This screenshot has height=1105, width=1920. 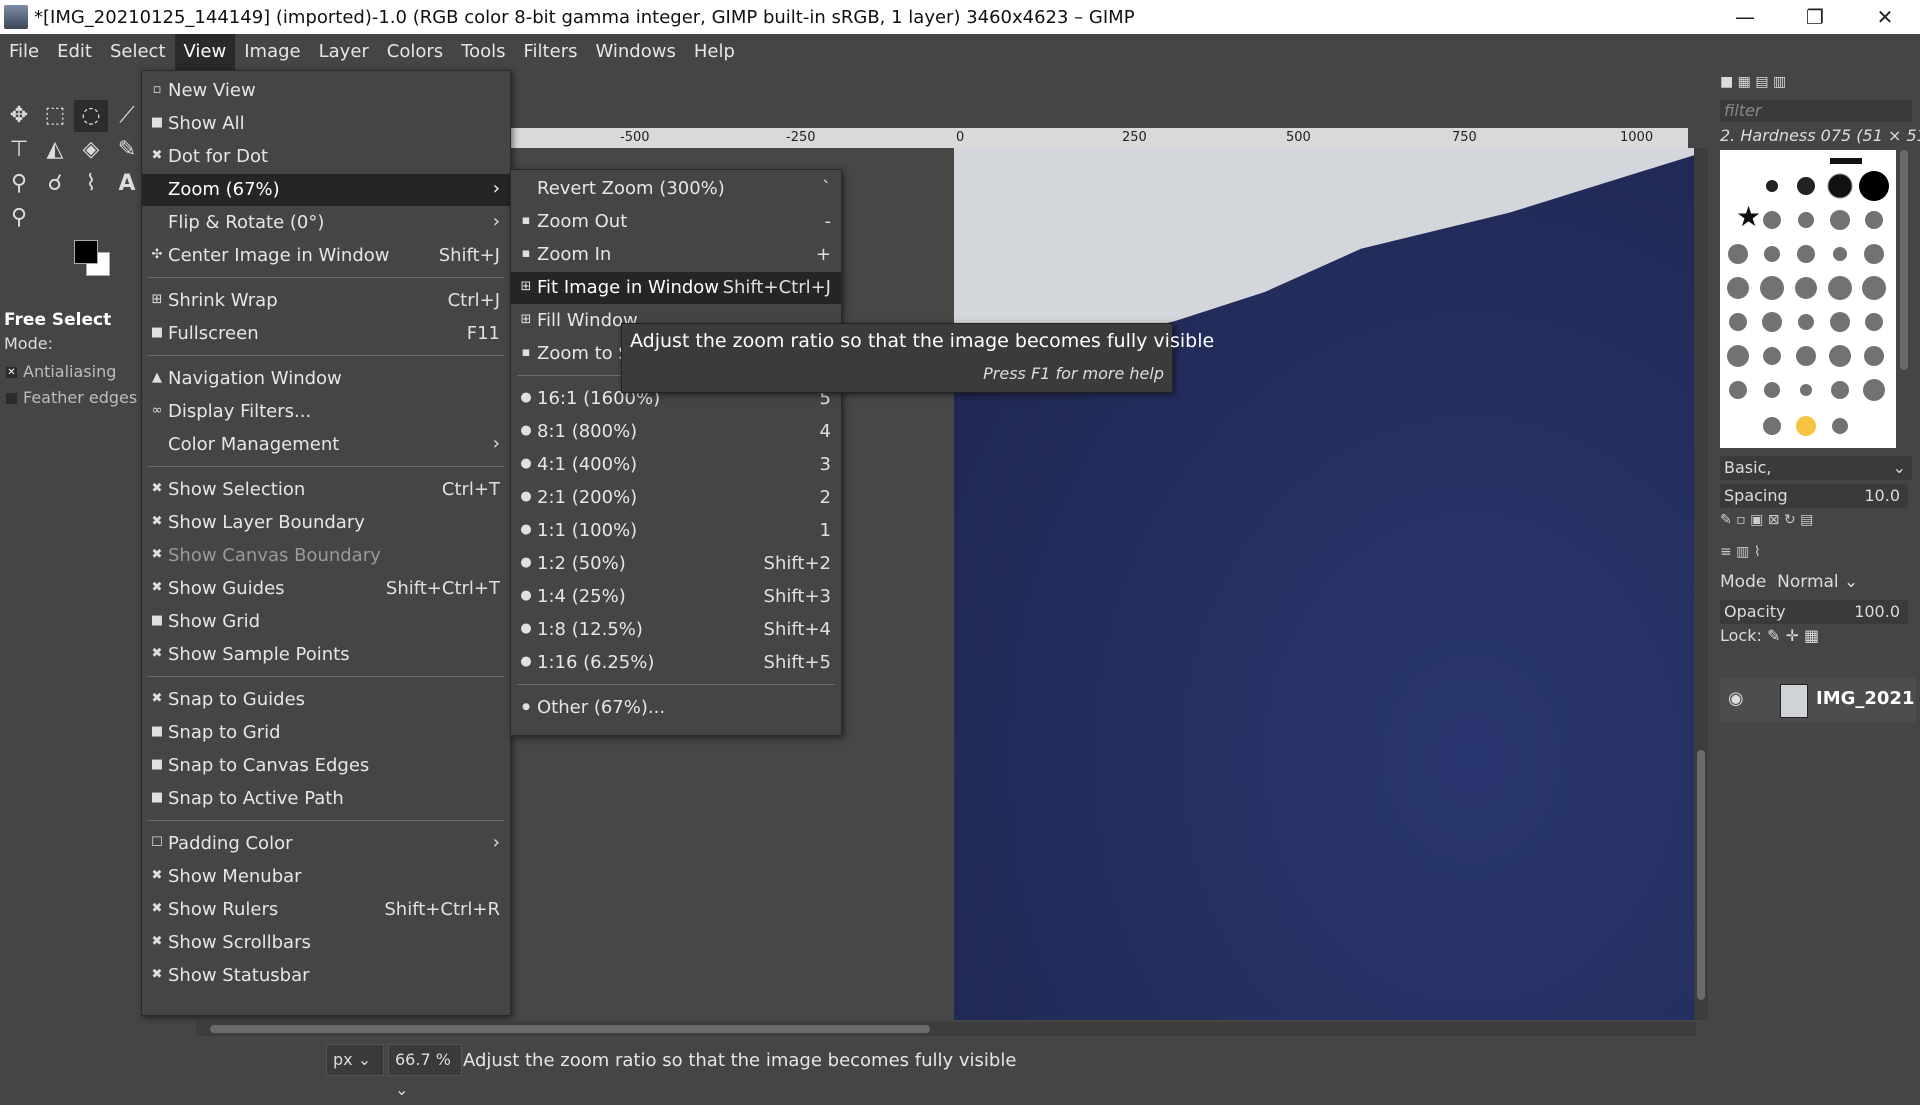 I want to click on view-show-selection: ✖ Show Selection Ctrl+T, so click(x=326, y=490).